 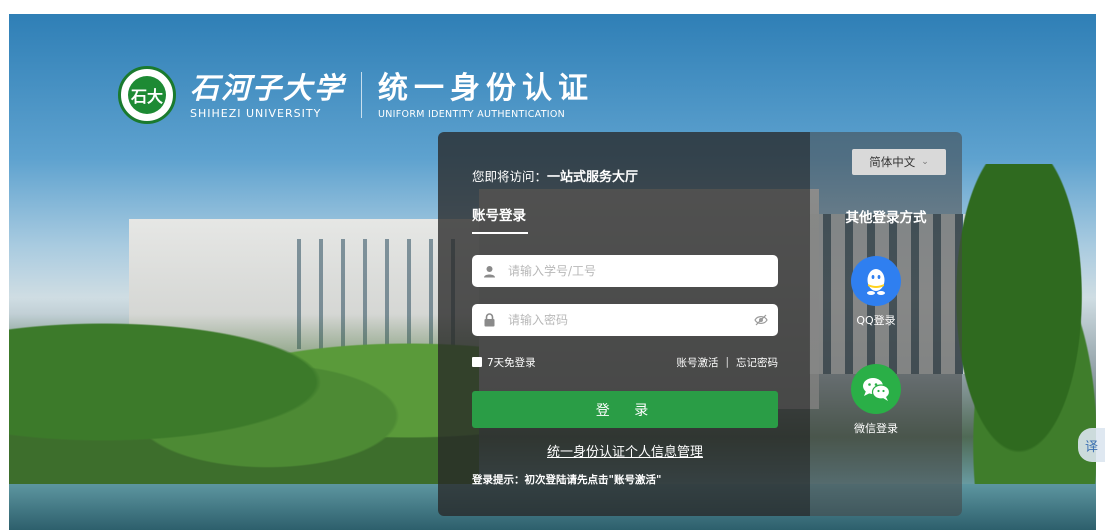 I want to click on user-icon, so click(x=489, y=271).